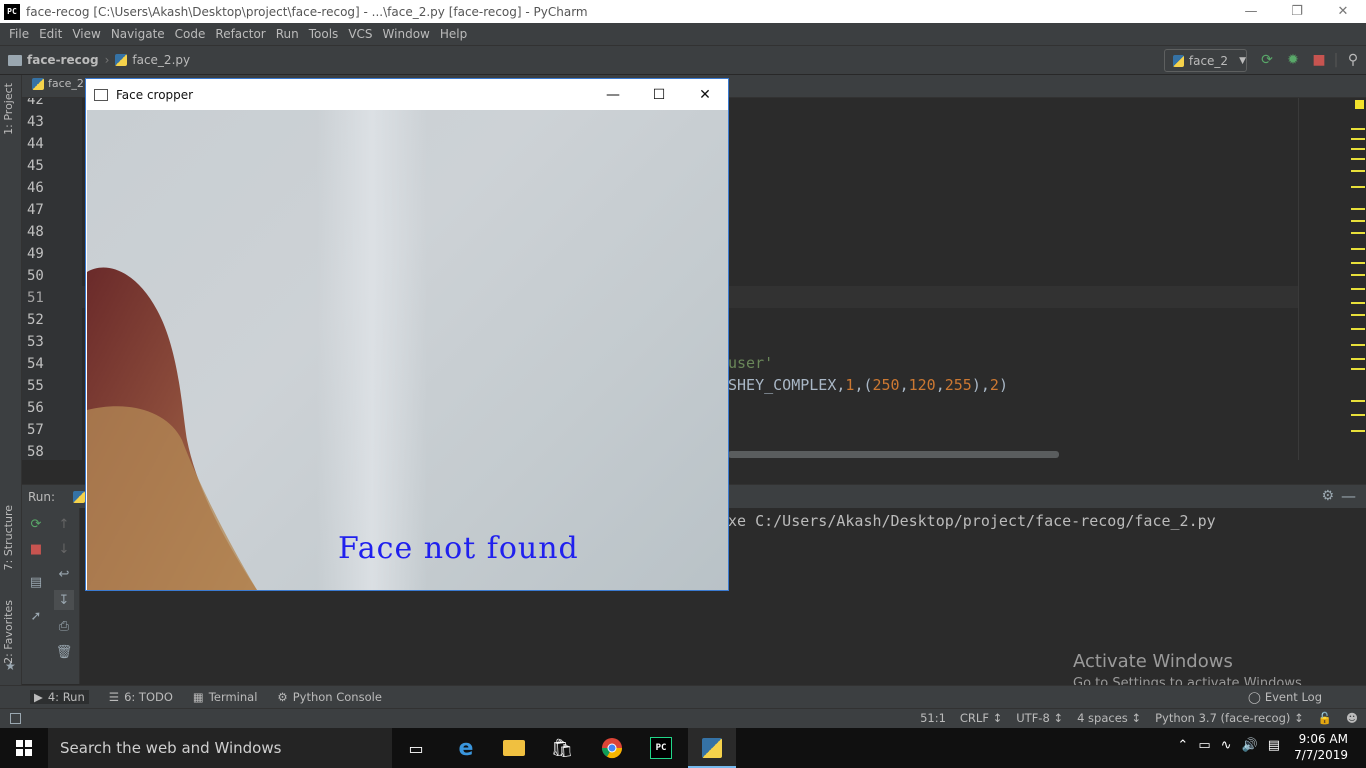 The height and width of the screenshot is (768, 1366). Describe the element at coordinates (64, 549) in the screenshot. I see `down-arrow-icon: ↓` at that location.